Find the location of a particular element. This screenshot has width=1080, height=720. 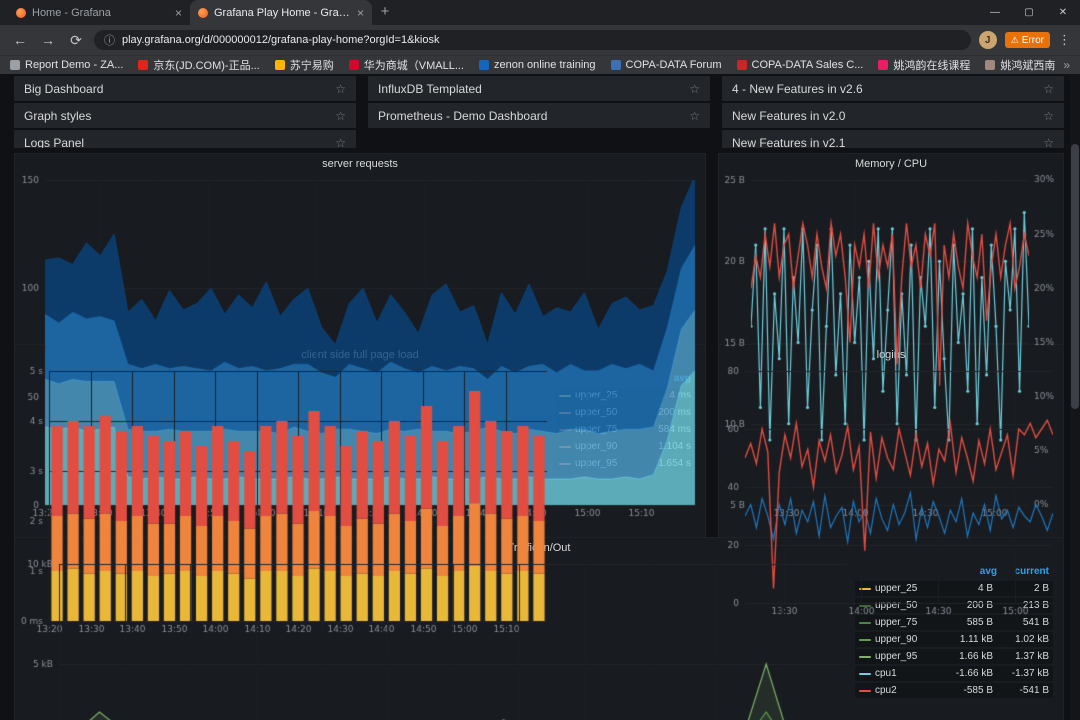

dashboard-list-item: Logs Panel ☆ is located at coordinates (185, 139).